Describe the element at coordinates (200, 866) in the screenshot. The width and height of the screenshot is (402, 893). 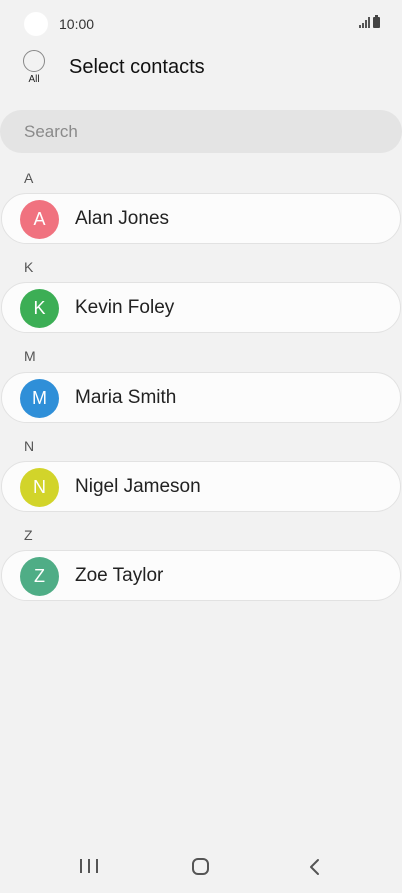
I see `home-icon` at that location.